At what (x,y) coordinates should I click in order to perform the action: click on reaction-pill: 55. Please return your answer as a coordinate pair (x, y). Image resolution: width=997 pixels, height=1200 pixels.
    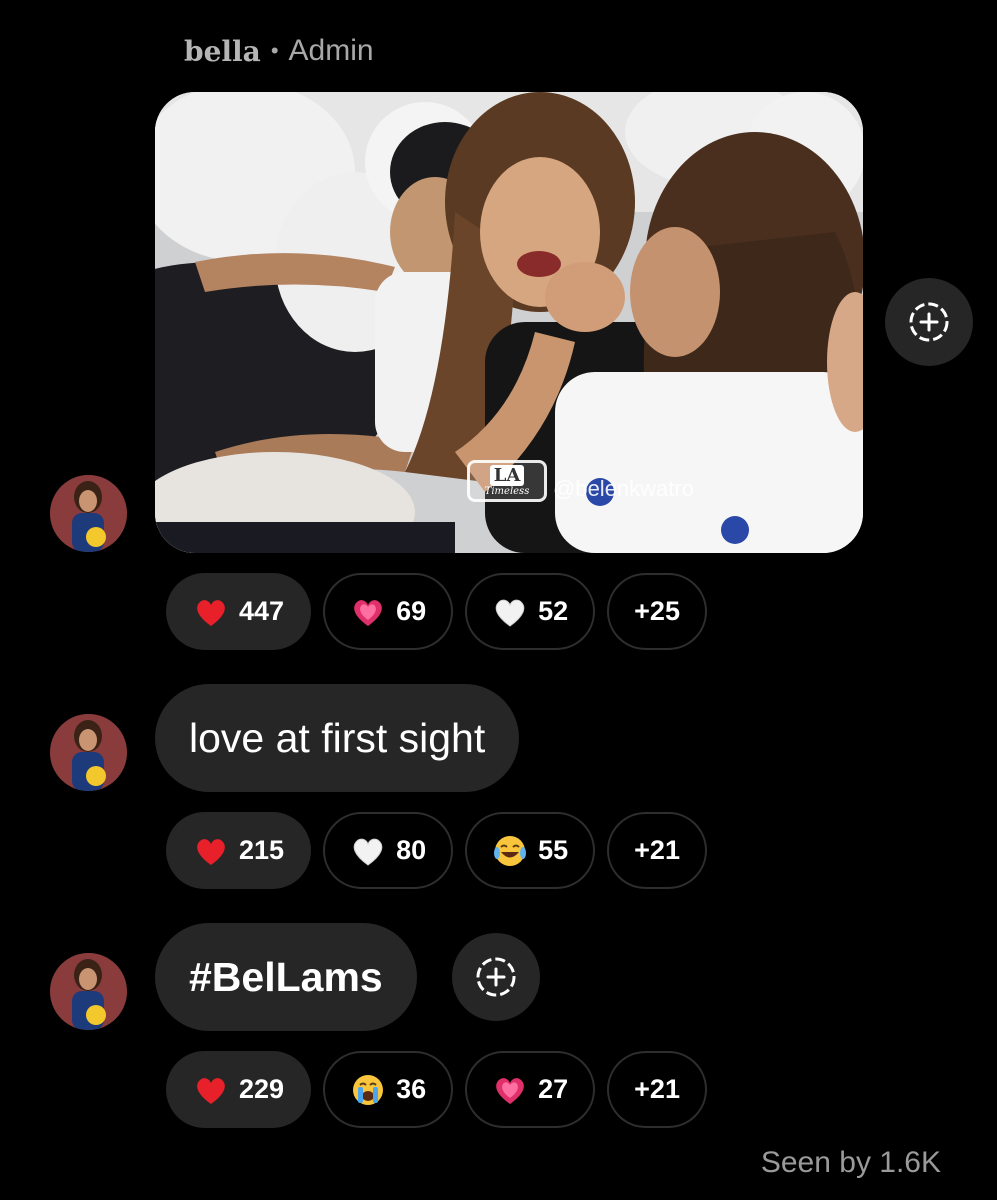
    Looking at the image, I should click on (530, 850).